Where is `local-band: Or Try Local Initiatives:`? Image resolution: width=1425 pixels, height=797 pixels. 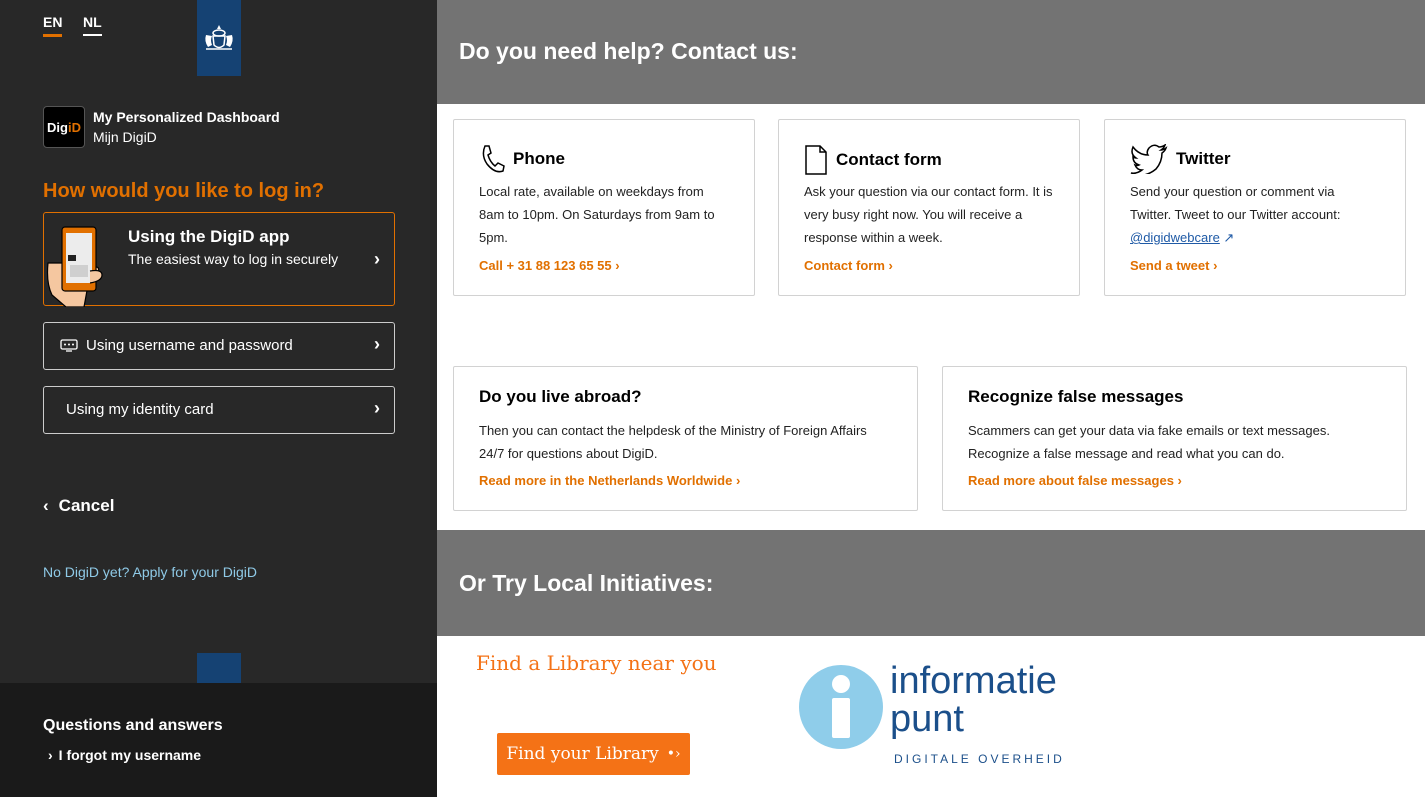 local-band: Or Try Local Initiatives: is located at coordinates (931, 583).